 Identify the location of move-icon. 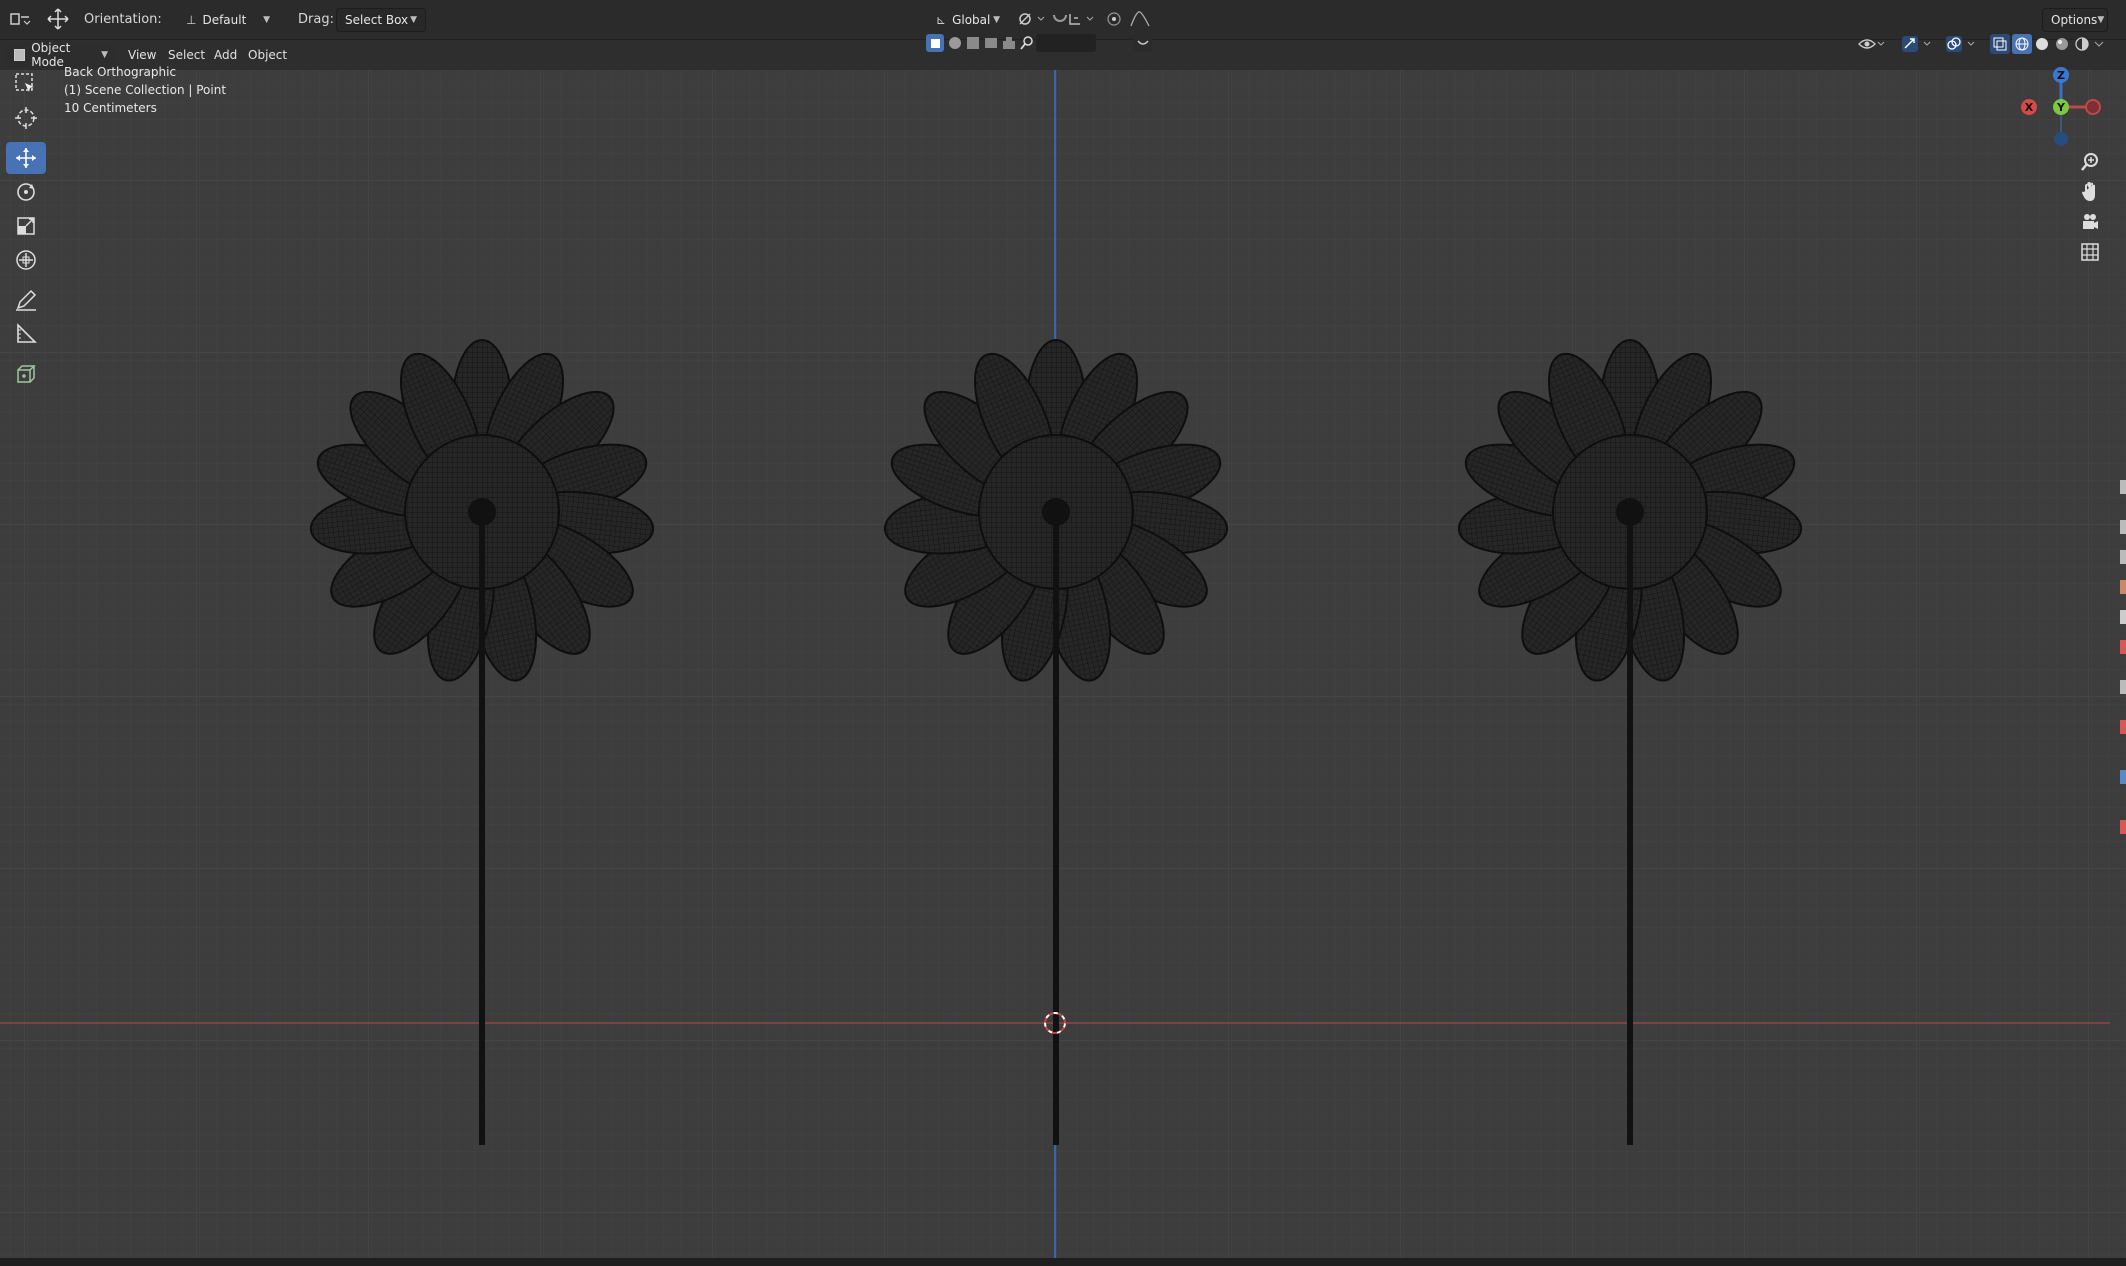
(26, 158).